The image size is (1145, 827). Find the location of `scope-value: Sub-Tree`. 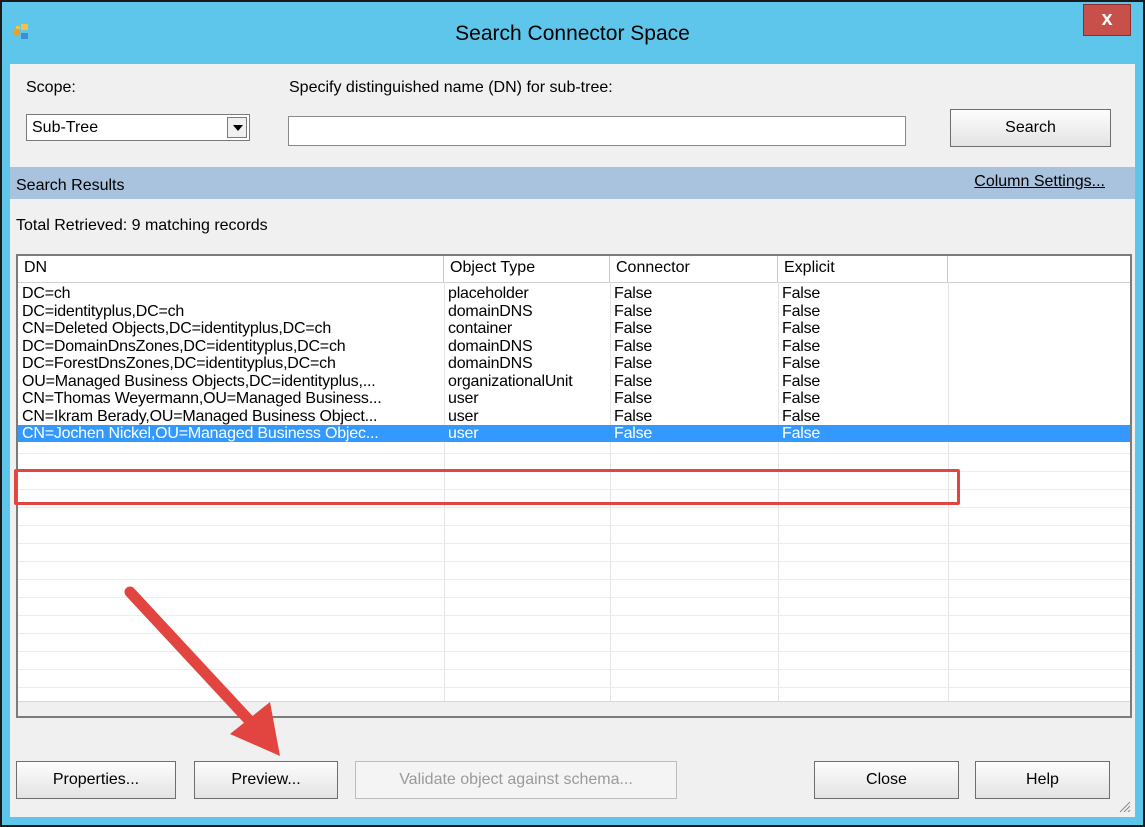

scope-value: Sub-Tree is located at coordinates (65, 127).